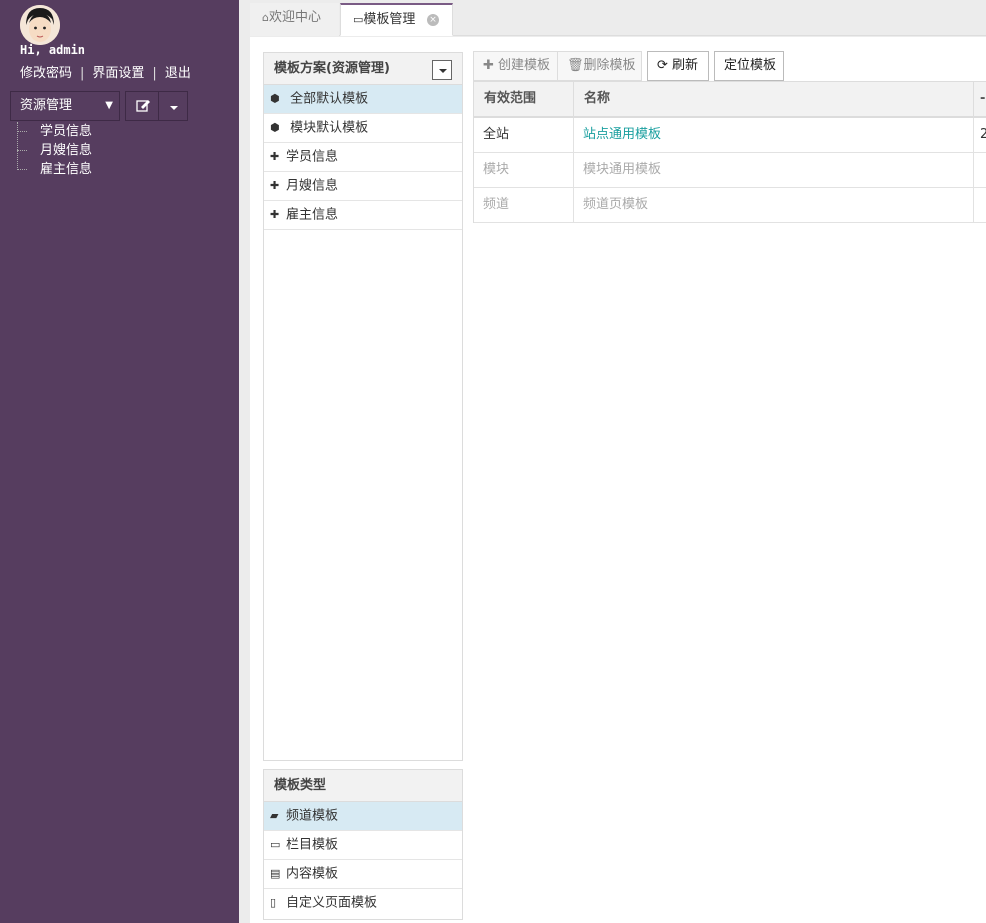 The height and width of the screenshot is (923, 986). I want to click on edit-icon, so click(143, 106).